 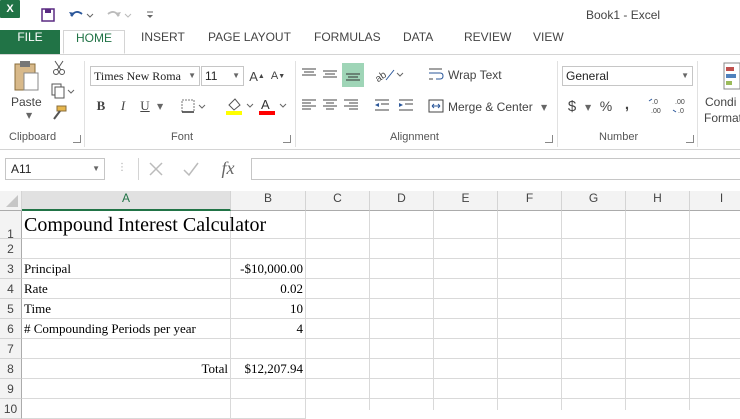 What do you see at coordinates (249, 42) in the screenshot?
I see `tab-page-layout: PAGE LAYOUT` at bounding box center [249, 42].